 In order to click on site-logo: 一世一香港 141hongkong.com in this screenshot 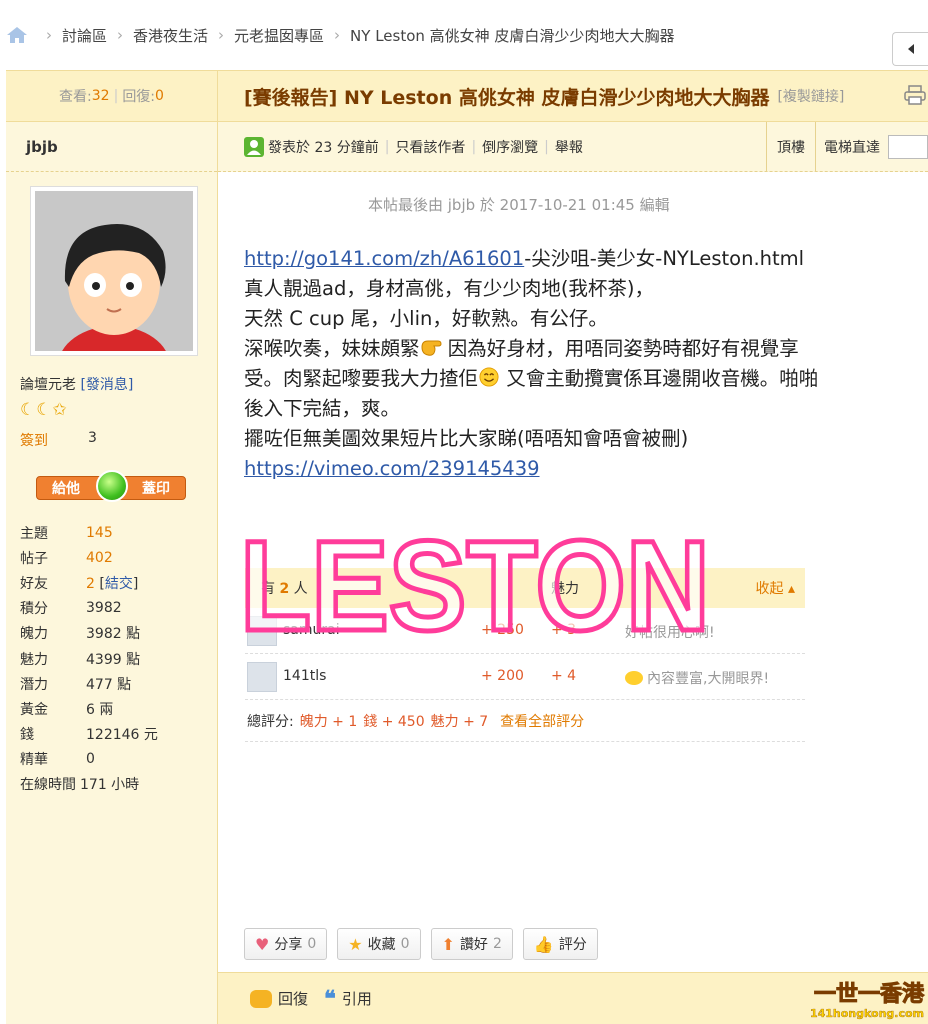, I will do `click(867, 1001)`.